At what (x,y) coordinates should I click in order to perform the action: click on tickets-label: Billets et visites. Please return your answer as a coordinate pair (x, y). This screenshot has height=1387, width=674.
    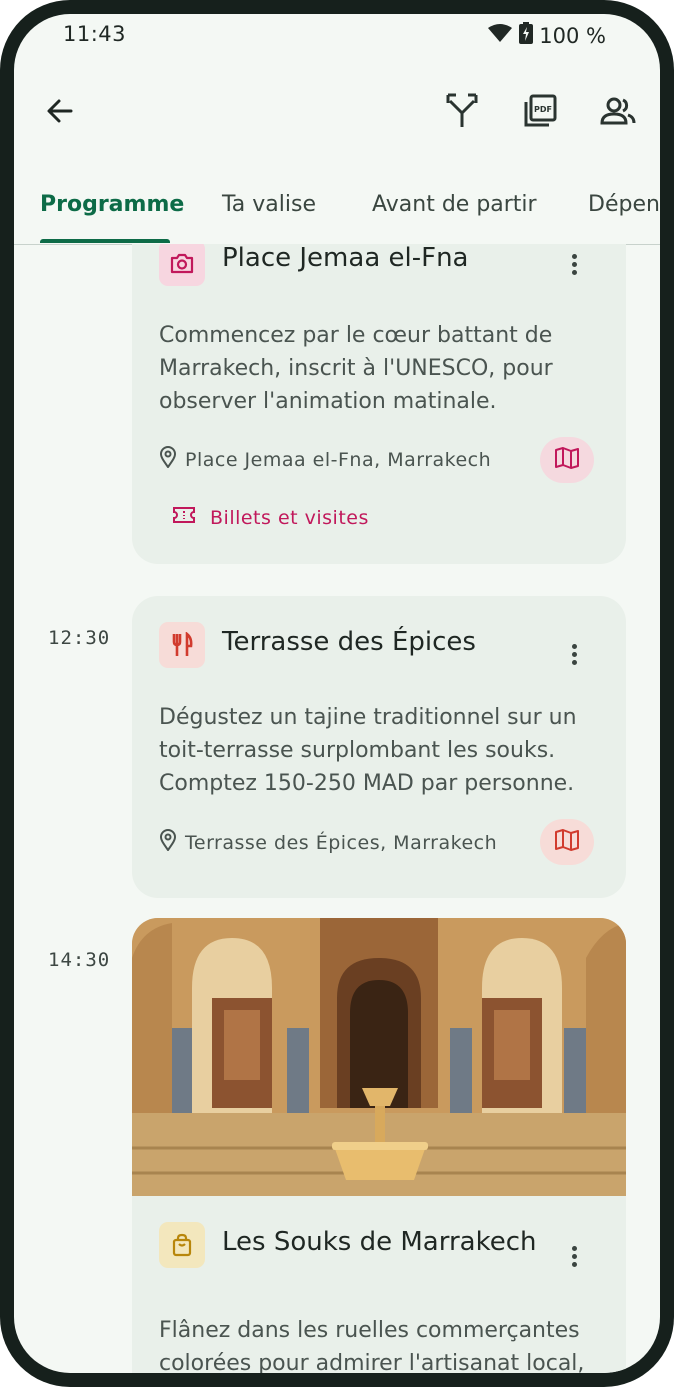
    Looking at the image, I should click on (289, 517).